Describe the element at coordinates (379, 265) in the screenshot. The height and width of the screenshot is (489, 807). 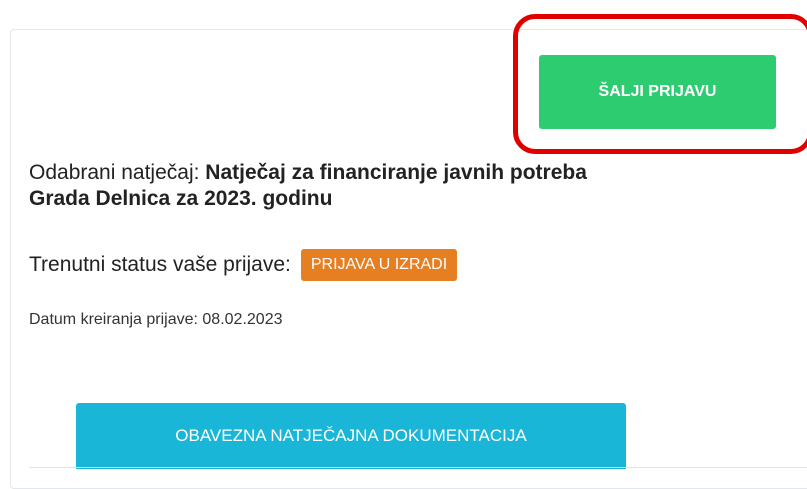
I see `status-badge: PRIJAVA U IZRADI` at that location.